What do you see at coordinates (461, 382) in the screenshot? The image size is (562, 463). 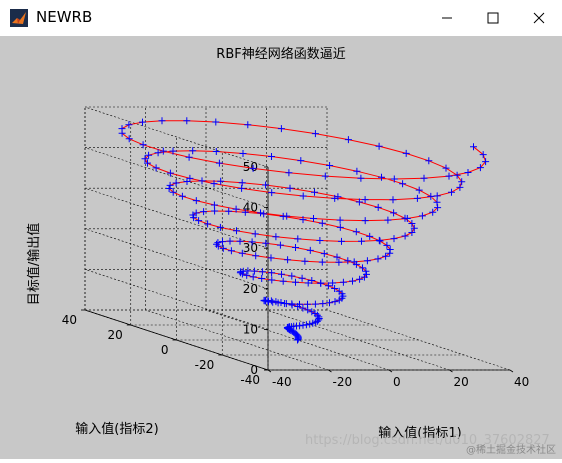 I see `x-tick-label: 20` at bounding box center [461, 382].